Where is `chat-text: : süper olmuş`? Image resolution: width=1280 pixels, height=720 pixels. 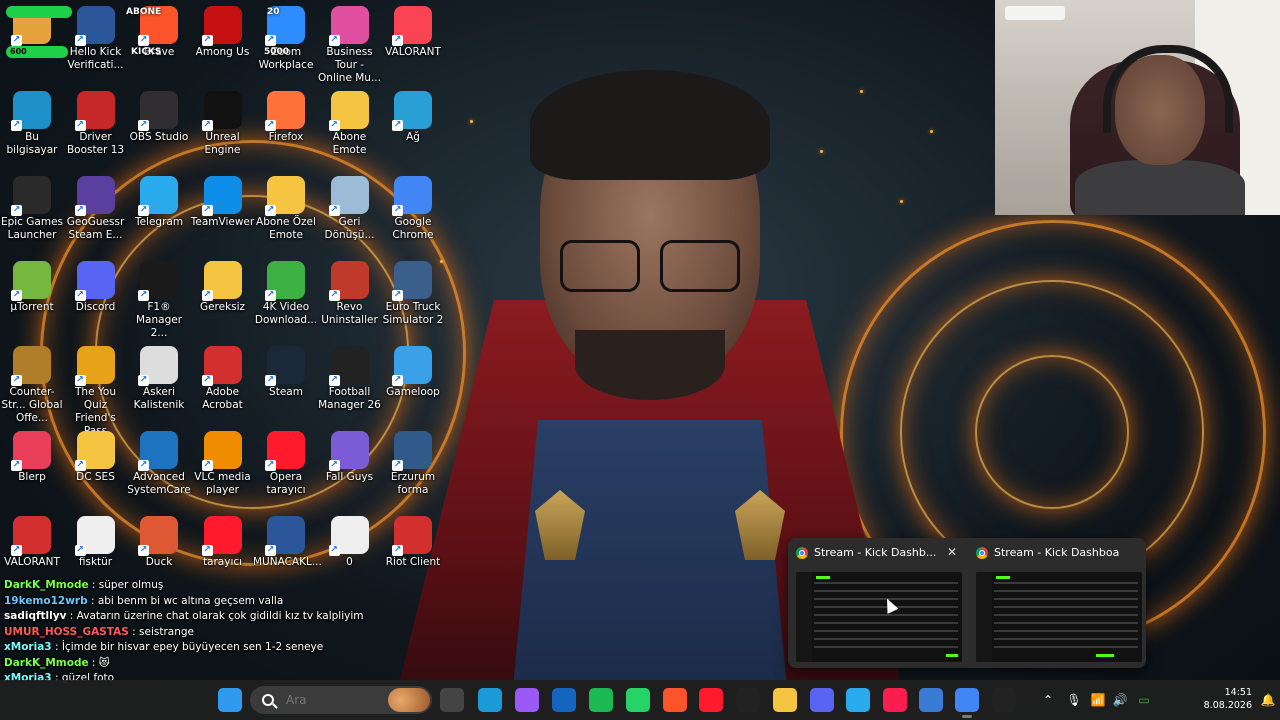
chat-text: : süper olmuş is located at coordinates (126, 585).